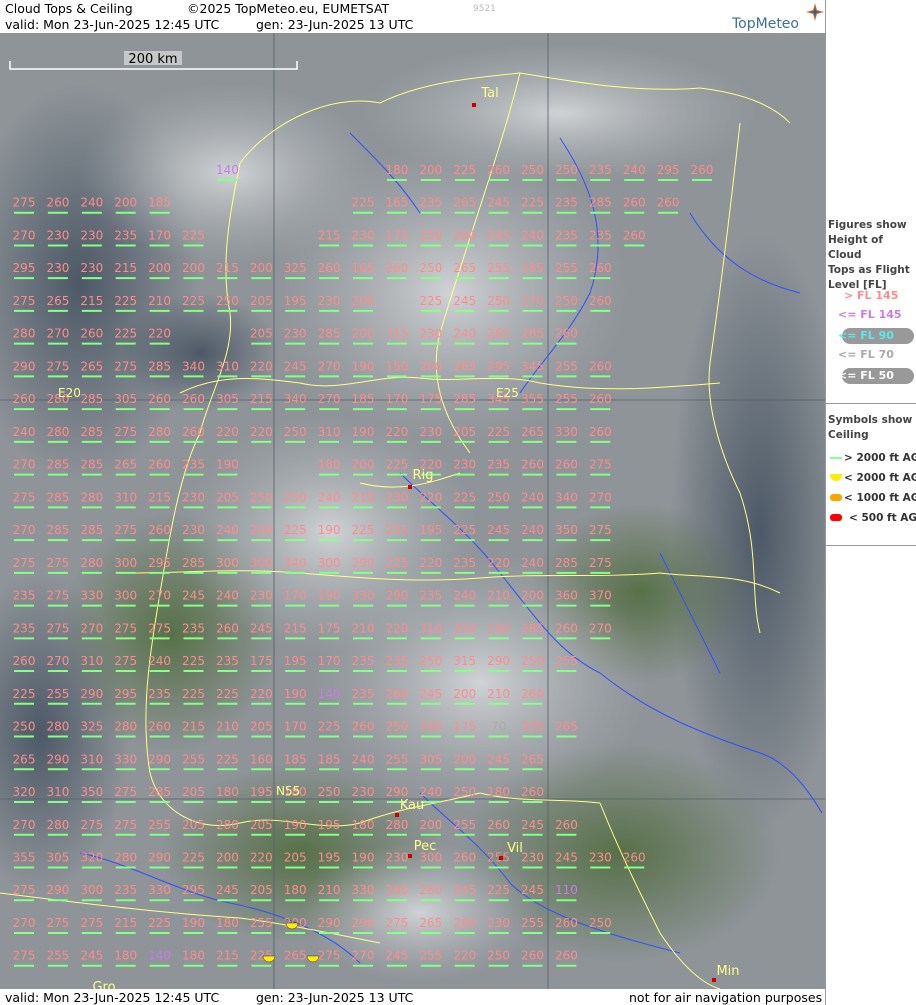 The width and height of the screenshot is (916, 1005). Describe the element at coordinates (489, 93) in the screenshot. I see `city-label: Tal` at that location.